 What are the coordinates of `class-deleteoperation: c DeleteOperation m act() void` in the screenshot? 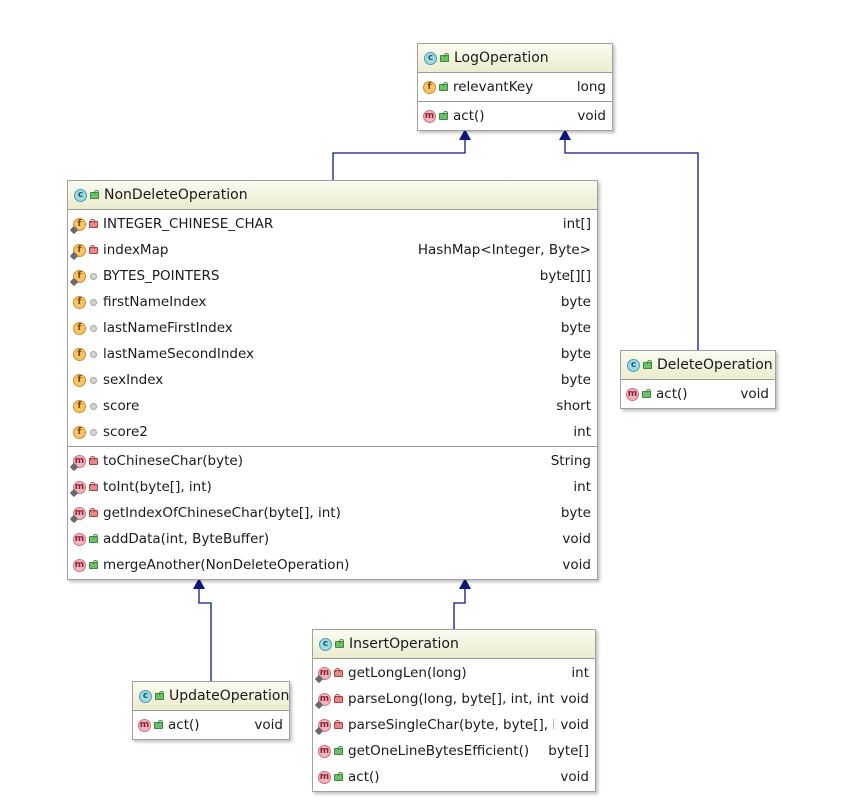 It's located at (698, 379).